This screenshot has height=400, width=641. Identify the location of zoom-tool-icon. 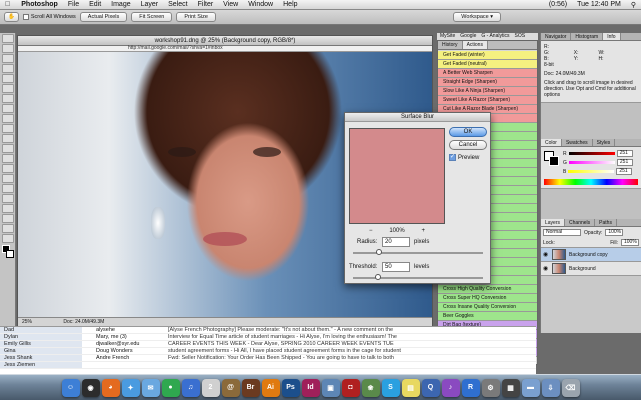
(8, 238).